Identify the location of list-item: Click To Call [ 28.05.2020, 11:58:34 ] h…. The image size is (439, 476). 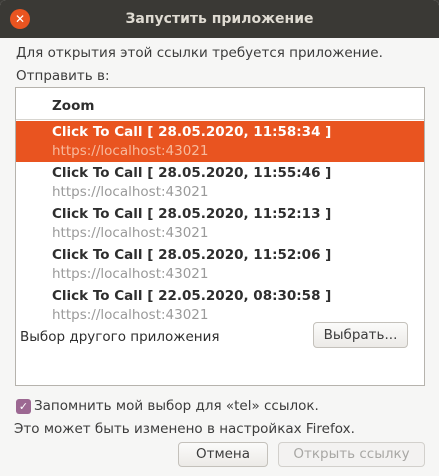
(220, 141).